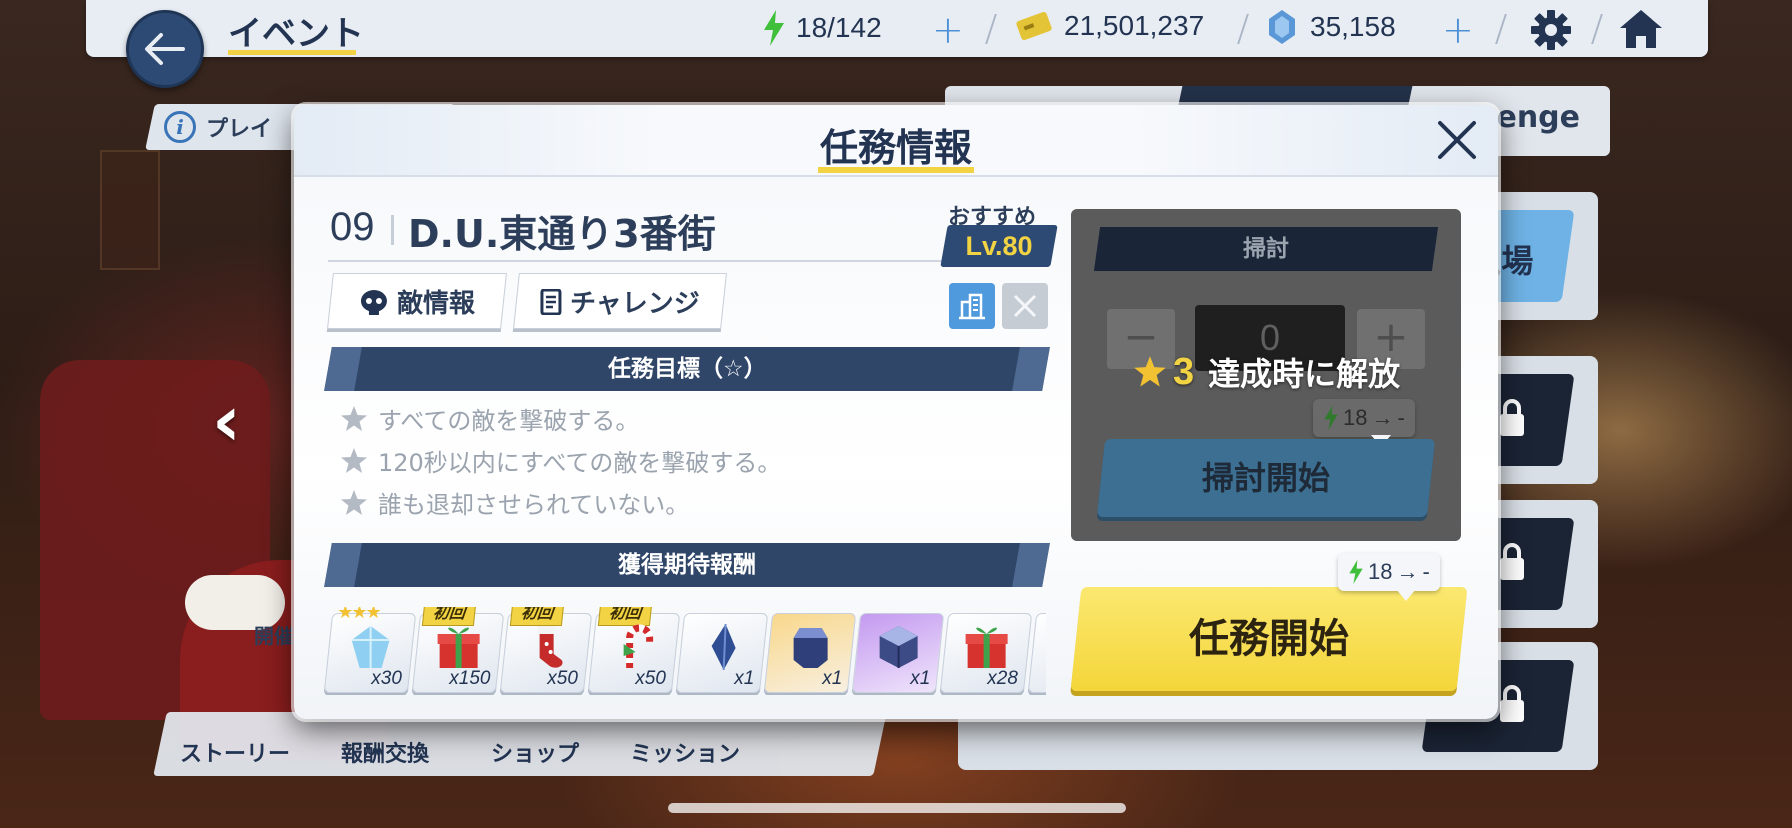 The width and height of the screenshot is (1792, 828). What do you see at coordinates (642, 261) in the screenshot?
I see `stage-underline` at bounding box center [642, 261].